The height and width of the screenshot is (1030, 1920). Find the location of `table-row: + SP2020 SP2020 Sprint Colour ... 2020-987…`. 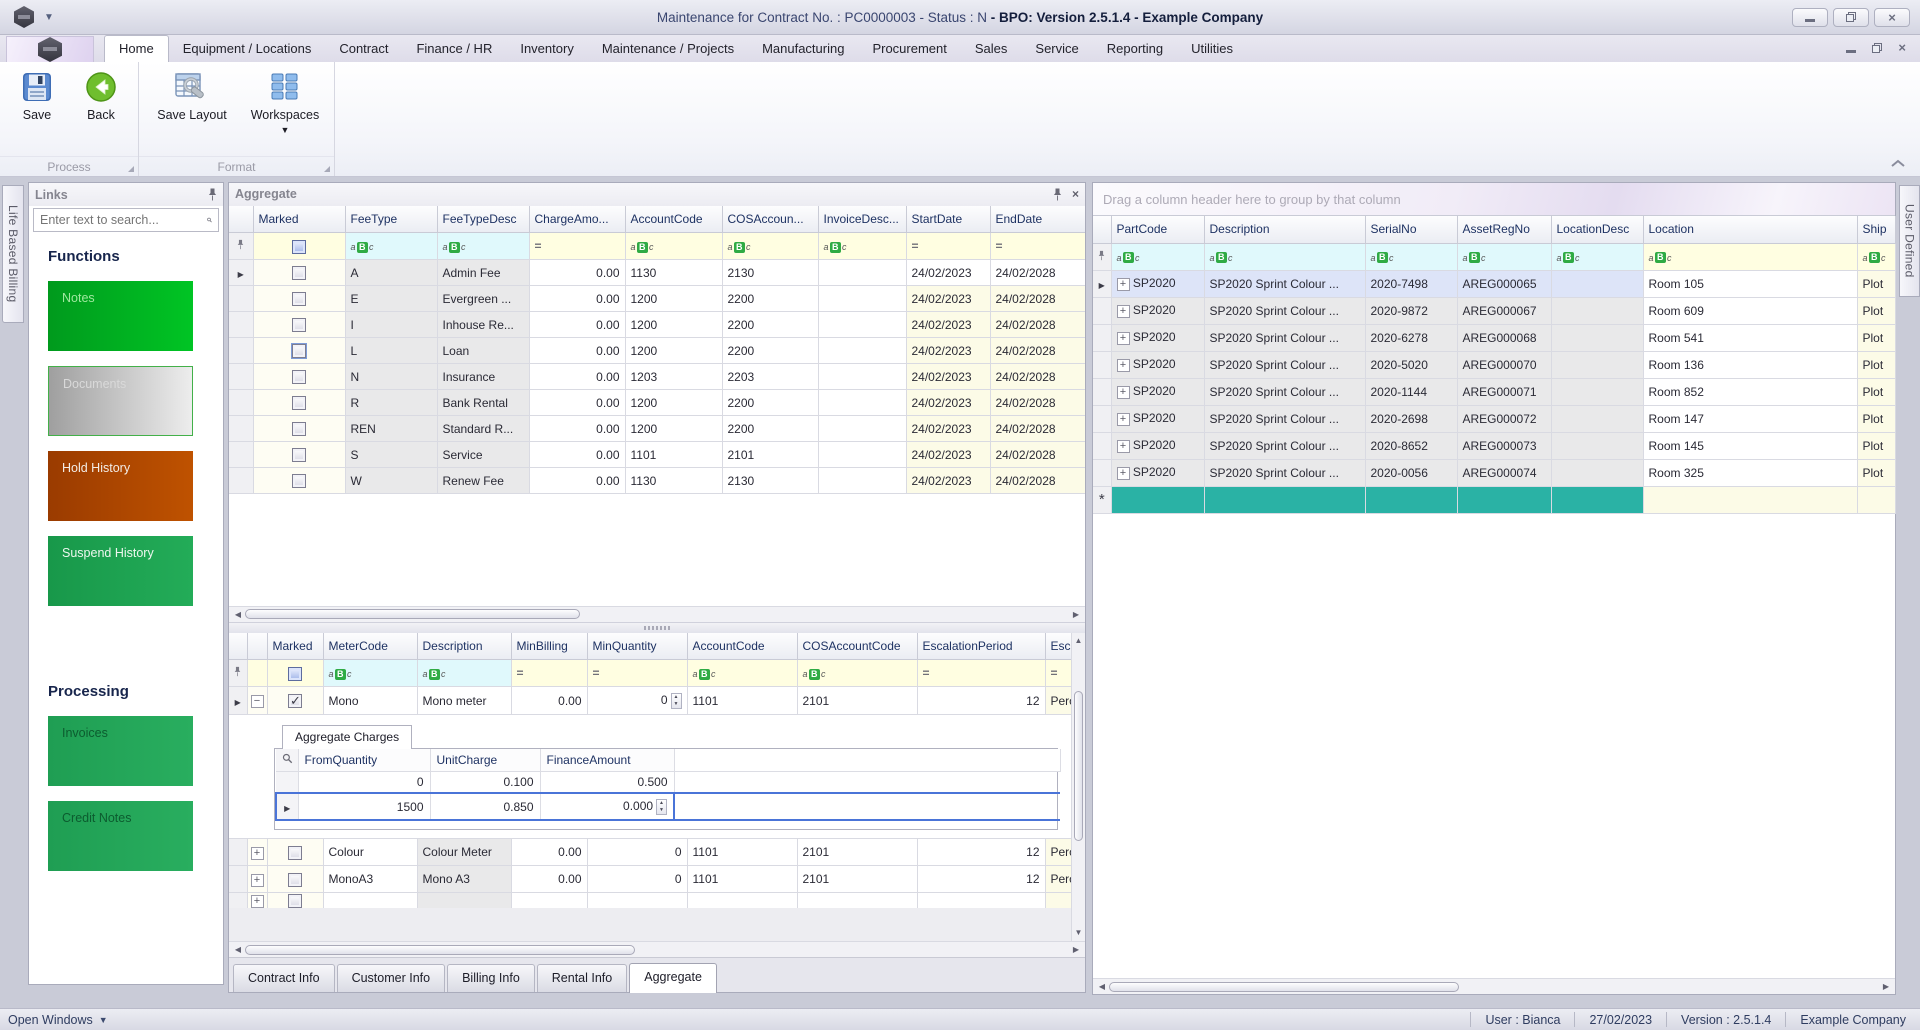

table-row: + SP2020 SP2020 Sprint Colour ... 2020-987… is located at coordinates (1494, 311).